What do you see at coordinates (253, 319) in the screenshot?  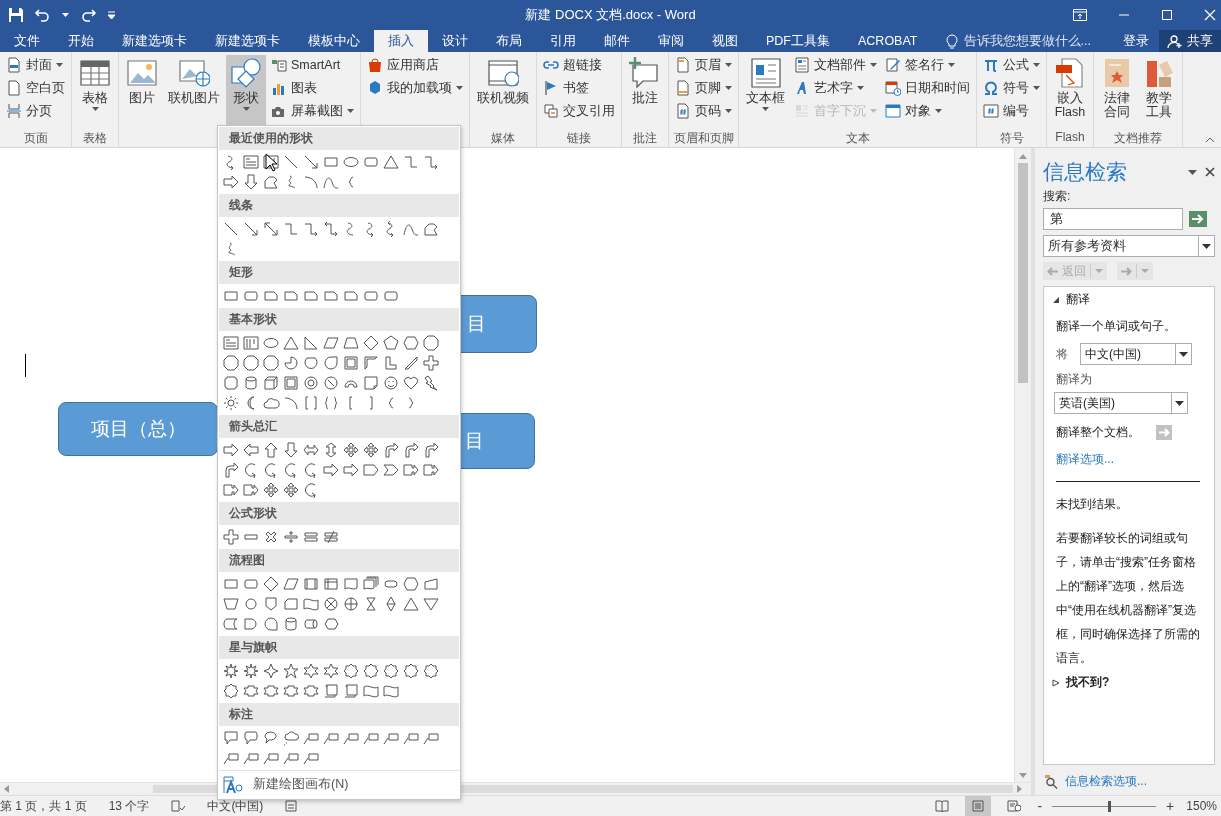 I see `section-heading: 基本形状` at bounding box center [253, 319].